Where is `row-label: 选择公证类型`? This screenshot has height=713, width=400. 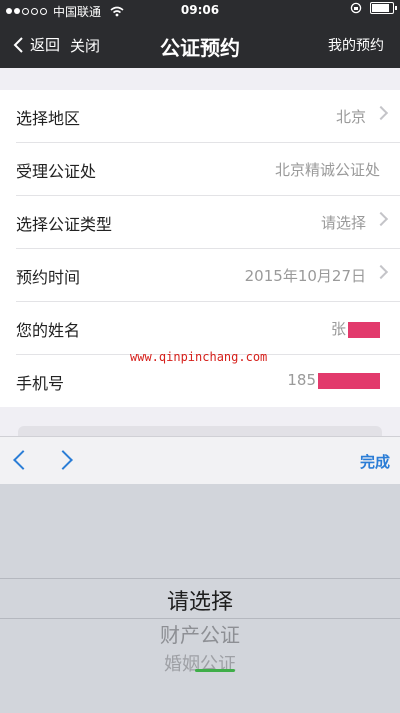 row-label: 选择公证类型 is located at coordinates (64, 224).